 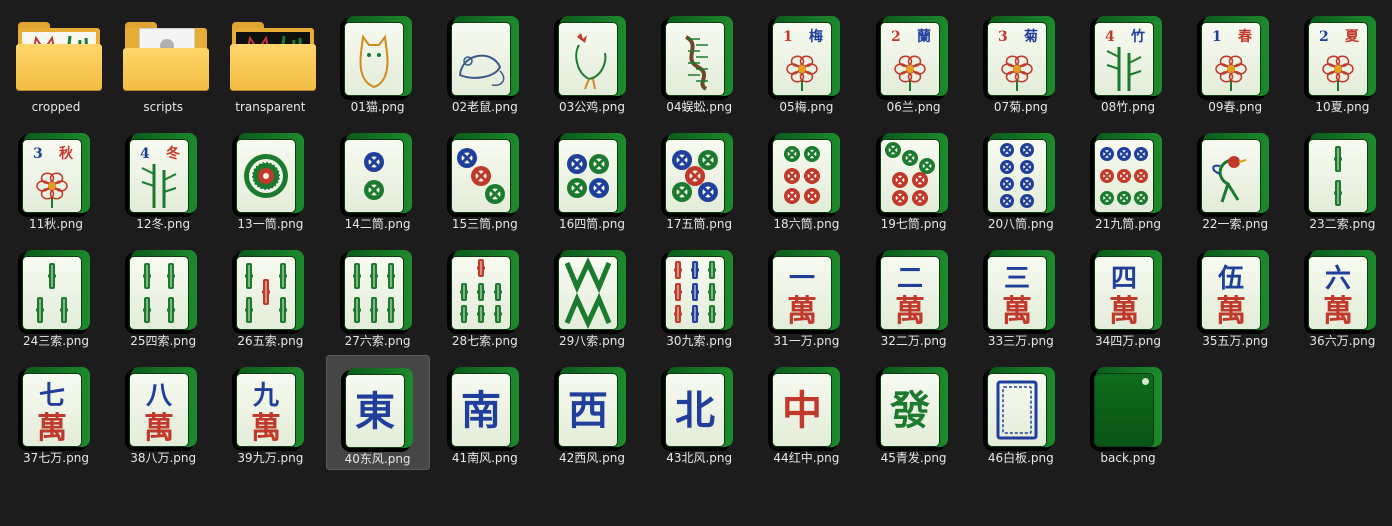 I want to click on thumbnail: 北, so click(x=699, y=404).